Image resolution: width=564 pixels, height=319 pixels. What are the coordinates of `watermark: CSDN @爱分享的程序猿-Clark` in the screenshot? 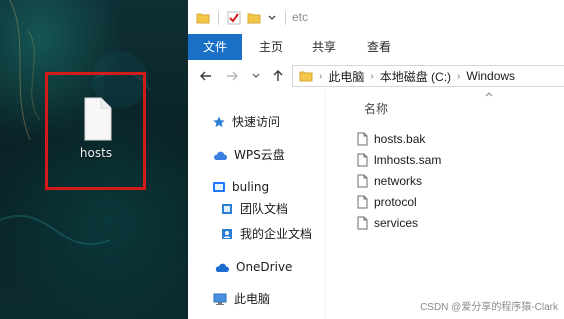 It's located at (489, 307).